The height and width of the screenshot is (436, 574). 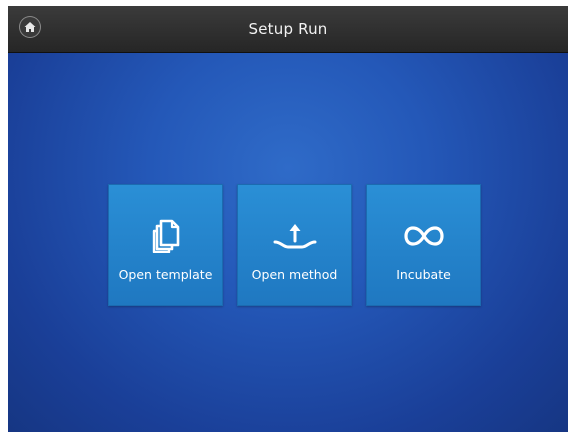 I want to click on page-title: Setup Run, so click(x=288, y=29).